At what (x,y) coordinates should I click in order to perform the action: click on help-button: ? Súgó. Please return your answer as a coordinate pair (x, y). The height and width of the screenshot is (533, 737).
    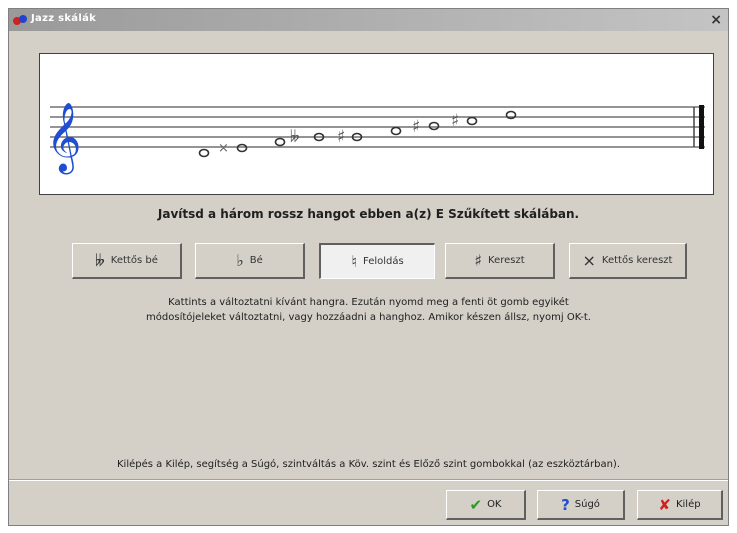
    Looking at the image, I should click on (581, 505).